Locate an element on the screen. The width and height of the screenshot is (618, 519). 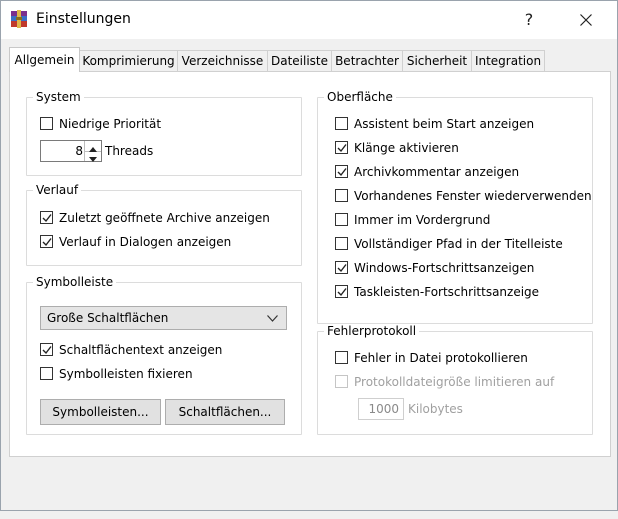
checkbox-label: Niedrige Priorität is located at coordinates (110, 124).